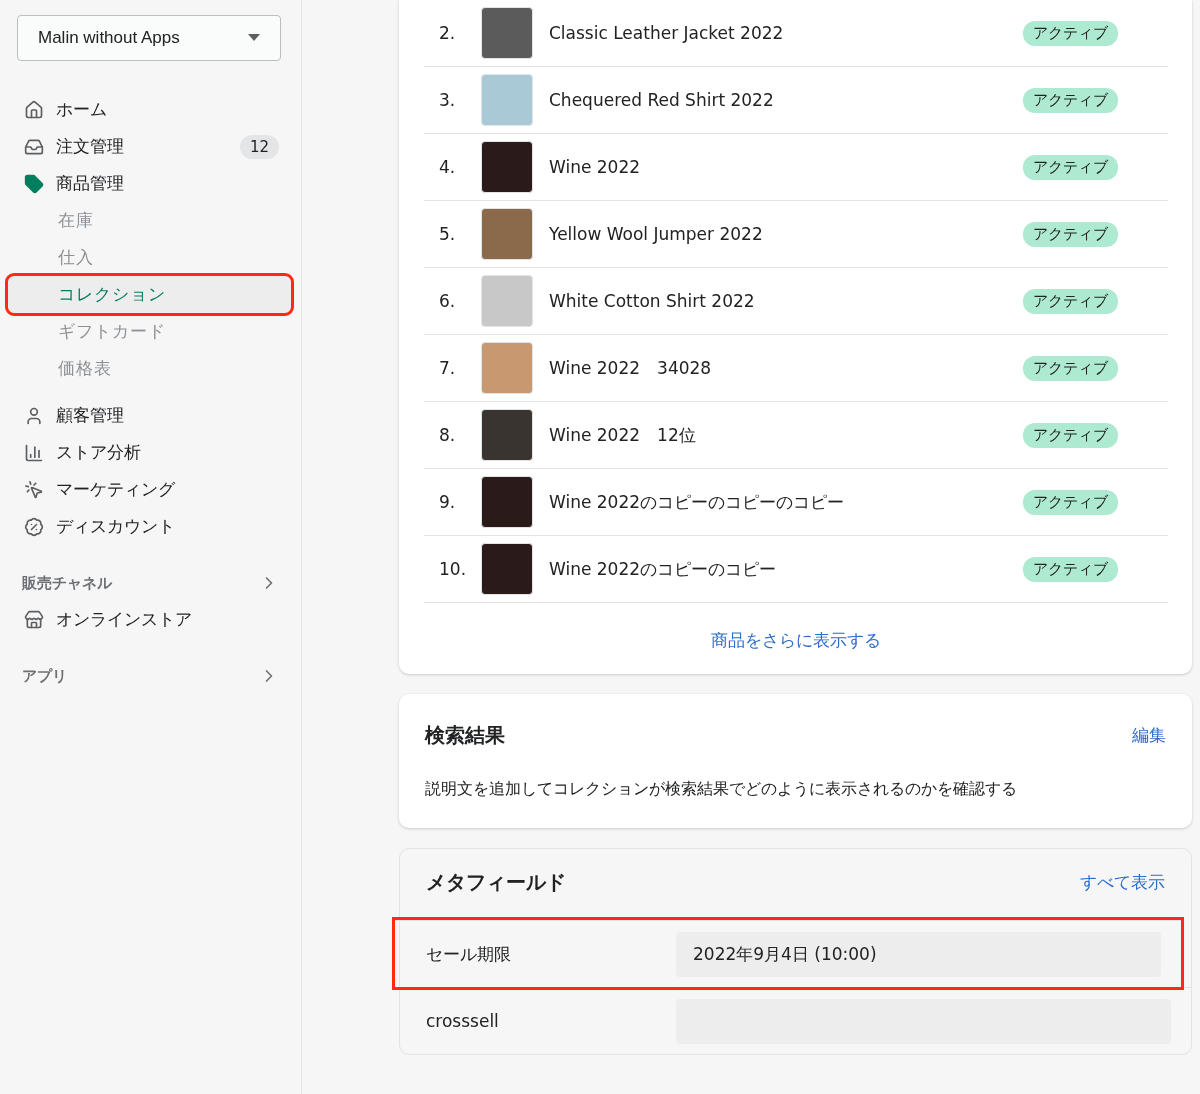 Image resolution: width=1200 pixels, height=1094 pixels. I want to click on nav-item: ディスカウント, so click(150, 526).